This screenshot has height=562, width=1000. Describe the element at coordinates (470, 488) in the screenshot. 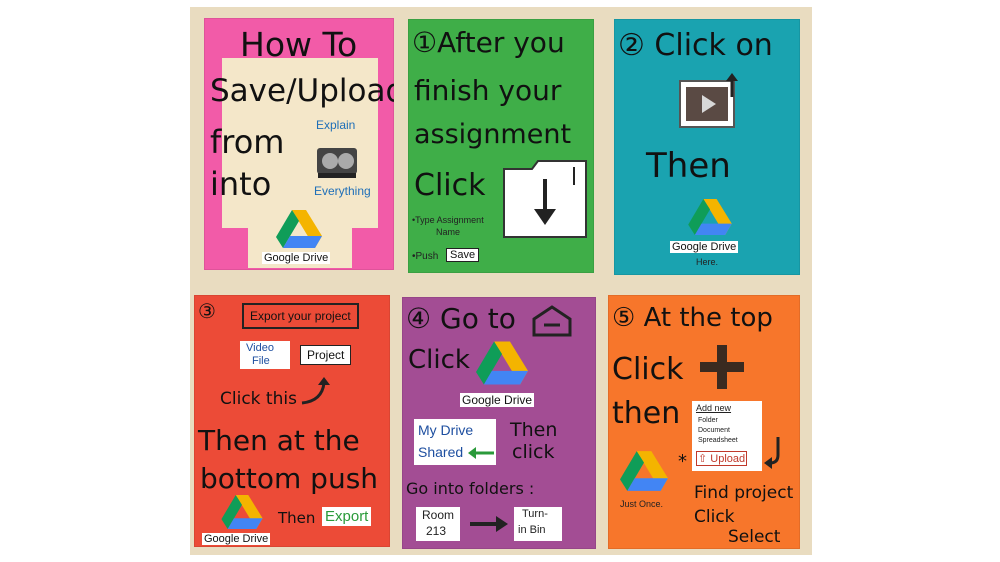

I see `go-into-folders: Go into folders :` at that location.